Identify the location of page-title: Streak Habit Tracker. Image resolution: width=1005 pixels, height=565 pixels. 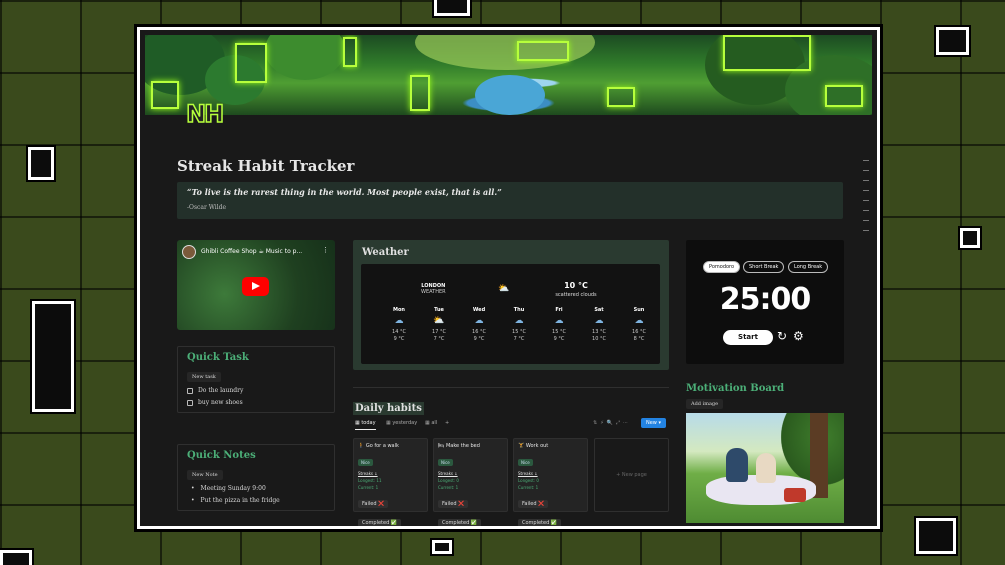
(266, 166).